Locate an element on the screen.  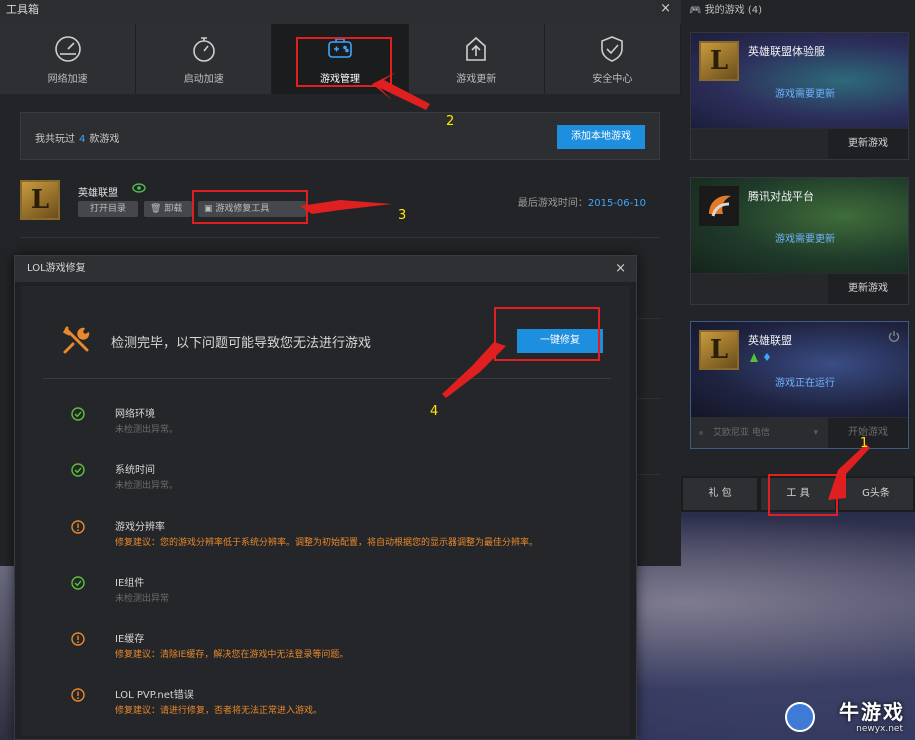
right-bottom-tabs: 礼 包 工 具 G头条 is located at coordinates (798, 494).